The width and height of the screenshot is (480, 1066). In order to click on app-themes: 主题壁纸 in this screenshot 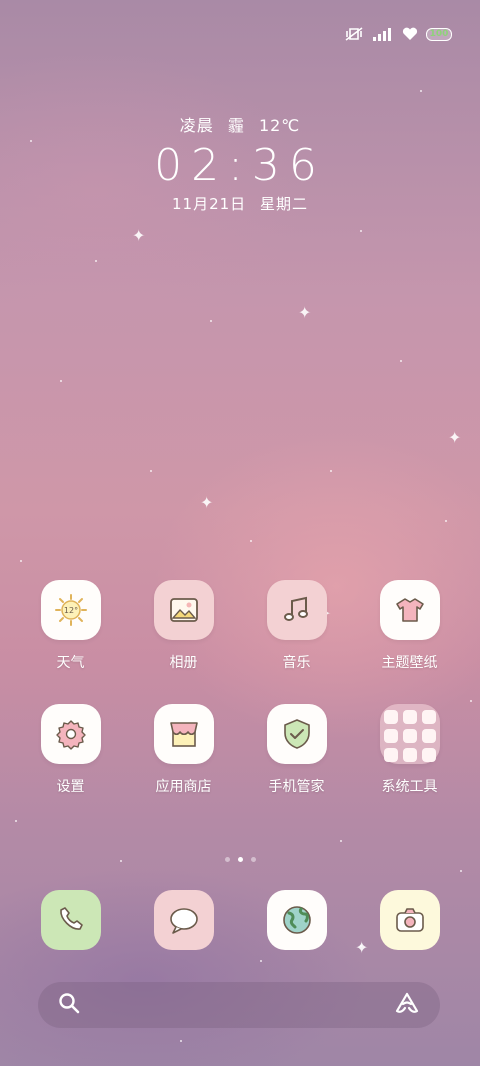, I will do `click(410, 626)`.